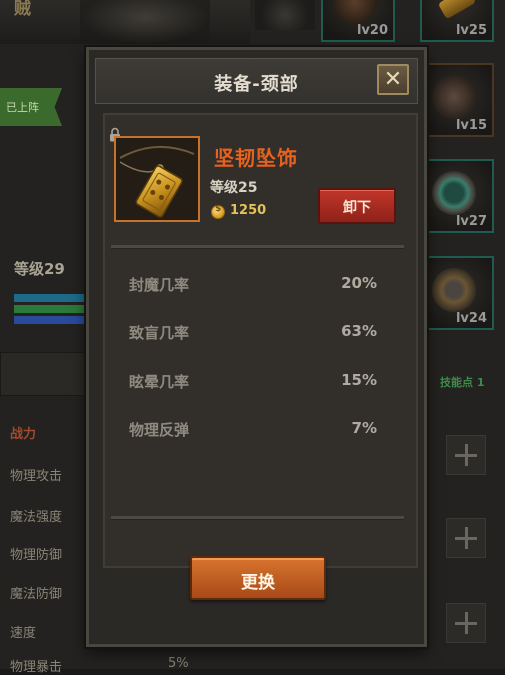 Image resolution: width=505 pixels, height=675 pixels. What do you see at coordinates (248, 210) in the screenshot?
I see `item-price: 1250` at bounding box center [248, 210].